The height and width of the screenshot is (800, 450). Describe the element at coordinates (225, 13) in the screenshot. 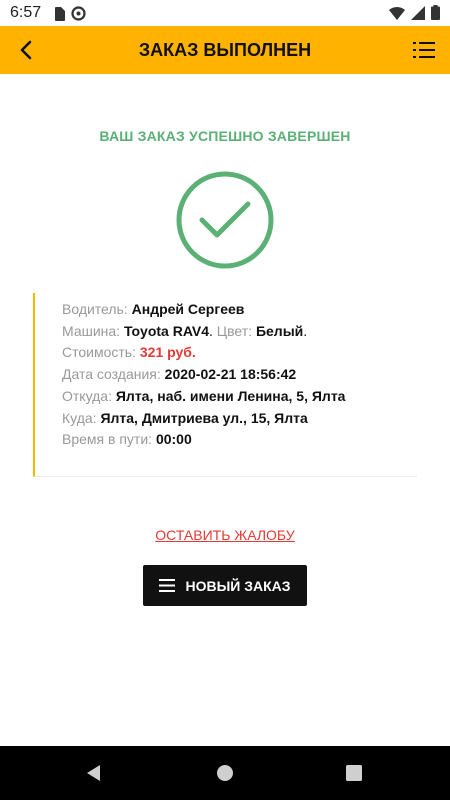

I see `status-bar: 6:57` at that location.